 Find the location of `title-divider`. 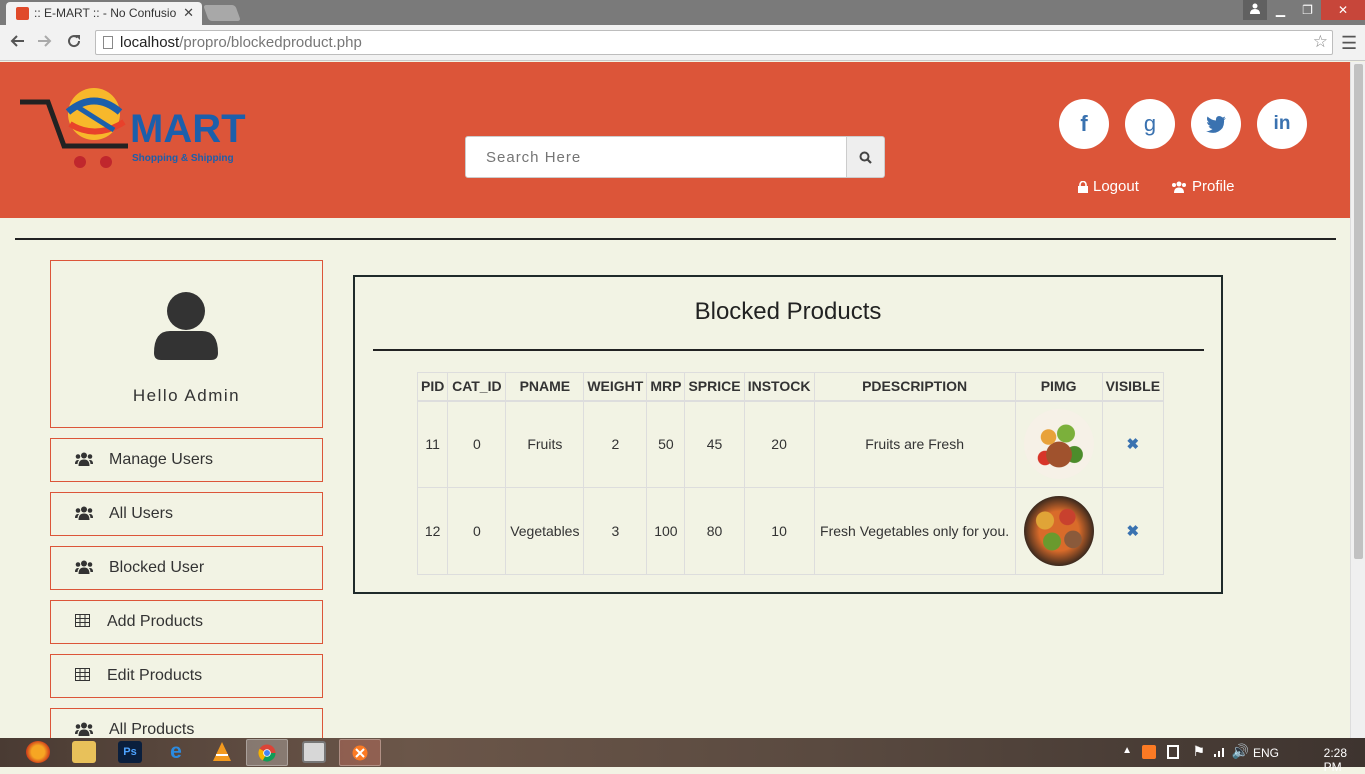

title-divider is located at coordinates (788, 350).